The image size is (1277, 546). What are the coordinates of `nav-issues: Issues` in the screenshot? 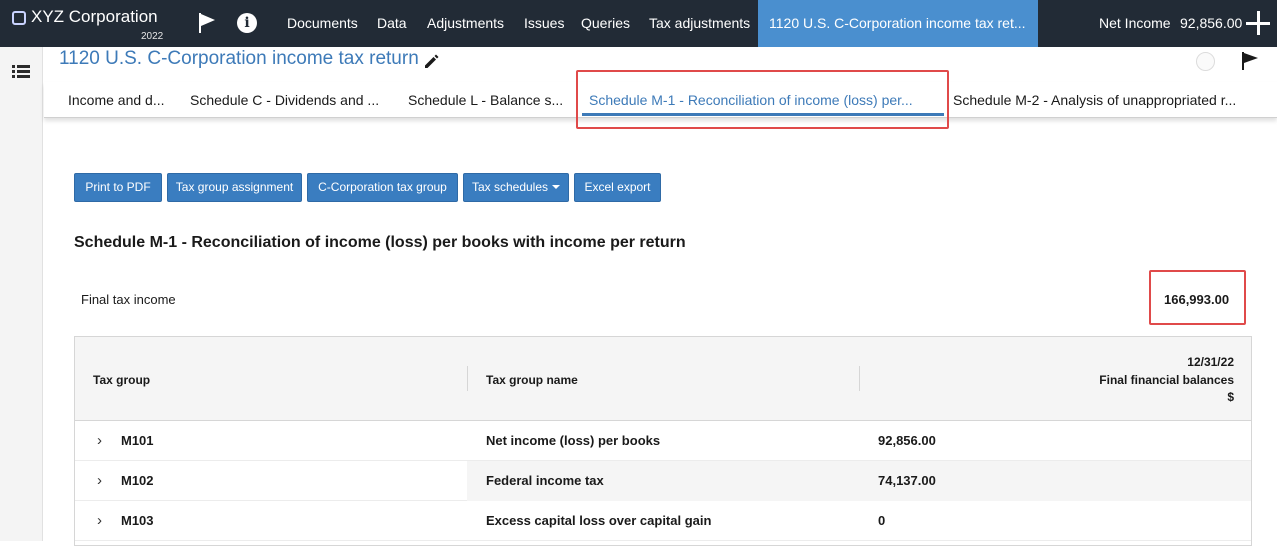 It's located at (544, 23).